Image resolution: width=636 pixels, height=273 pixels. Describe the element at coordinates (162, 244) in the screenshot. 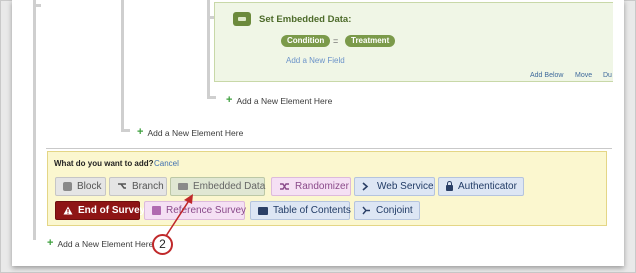

I see `step-callout: 2` at that location.